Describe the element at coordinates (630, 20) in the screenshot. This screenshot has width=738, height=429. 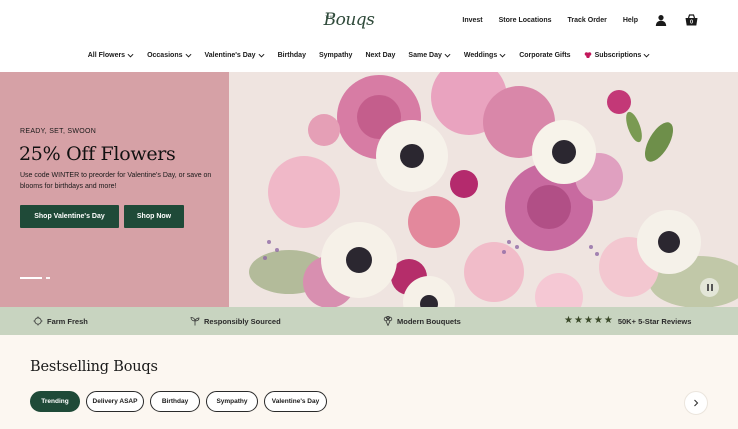
I see `utility-link-help: Help` at that location.